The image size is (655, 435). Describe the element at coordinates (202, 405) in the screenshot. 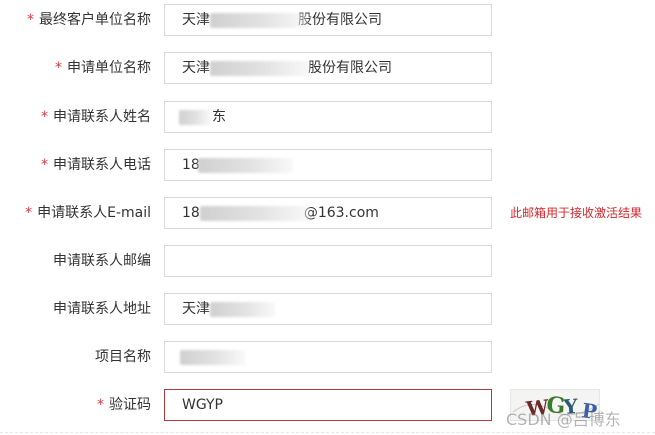

I see `input-value: WGYP` at that location.